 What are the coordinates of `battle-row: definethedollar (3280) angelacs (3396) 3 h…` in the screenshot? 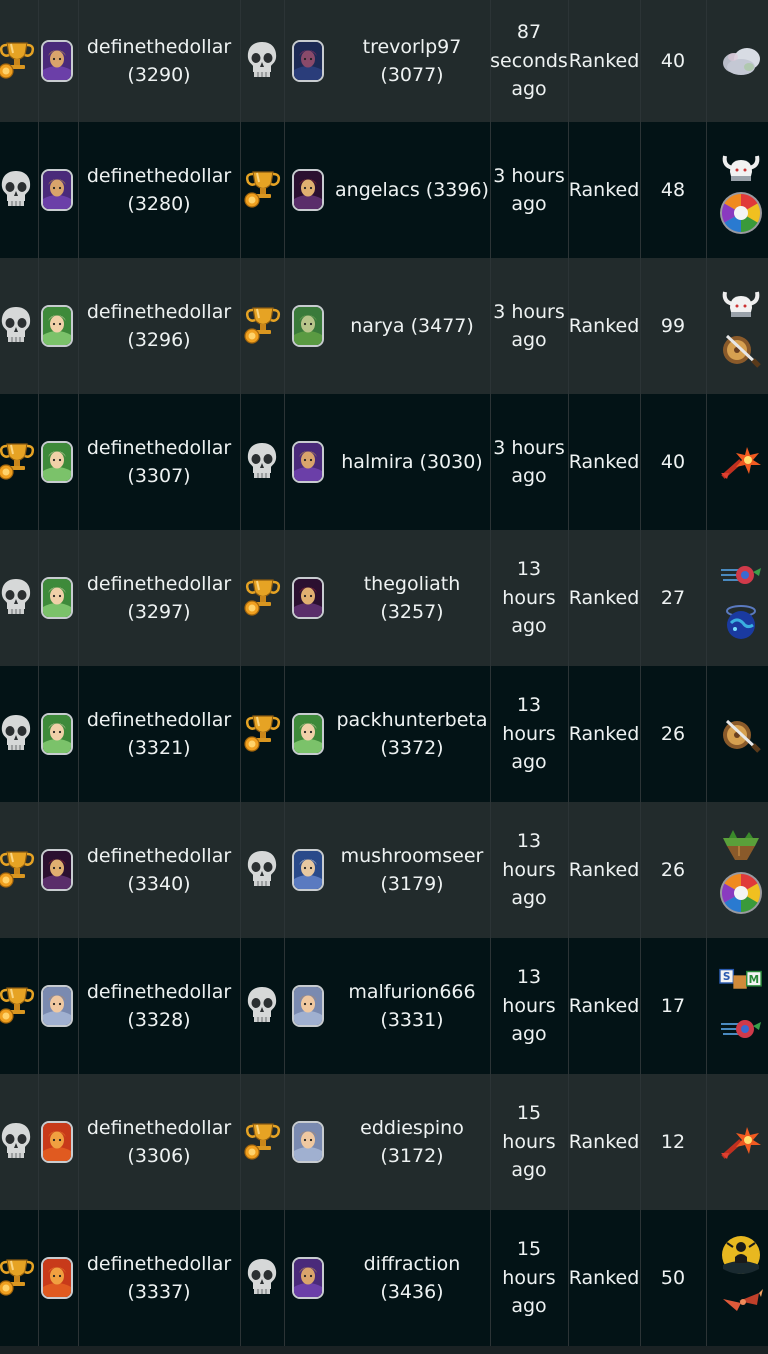 It's located at (384, 190).